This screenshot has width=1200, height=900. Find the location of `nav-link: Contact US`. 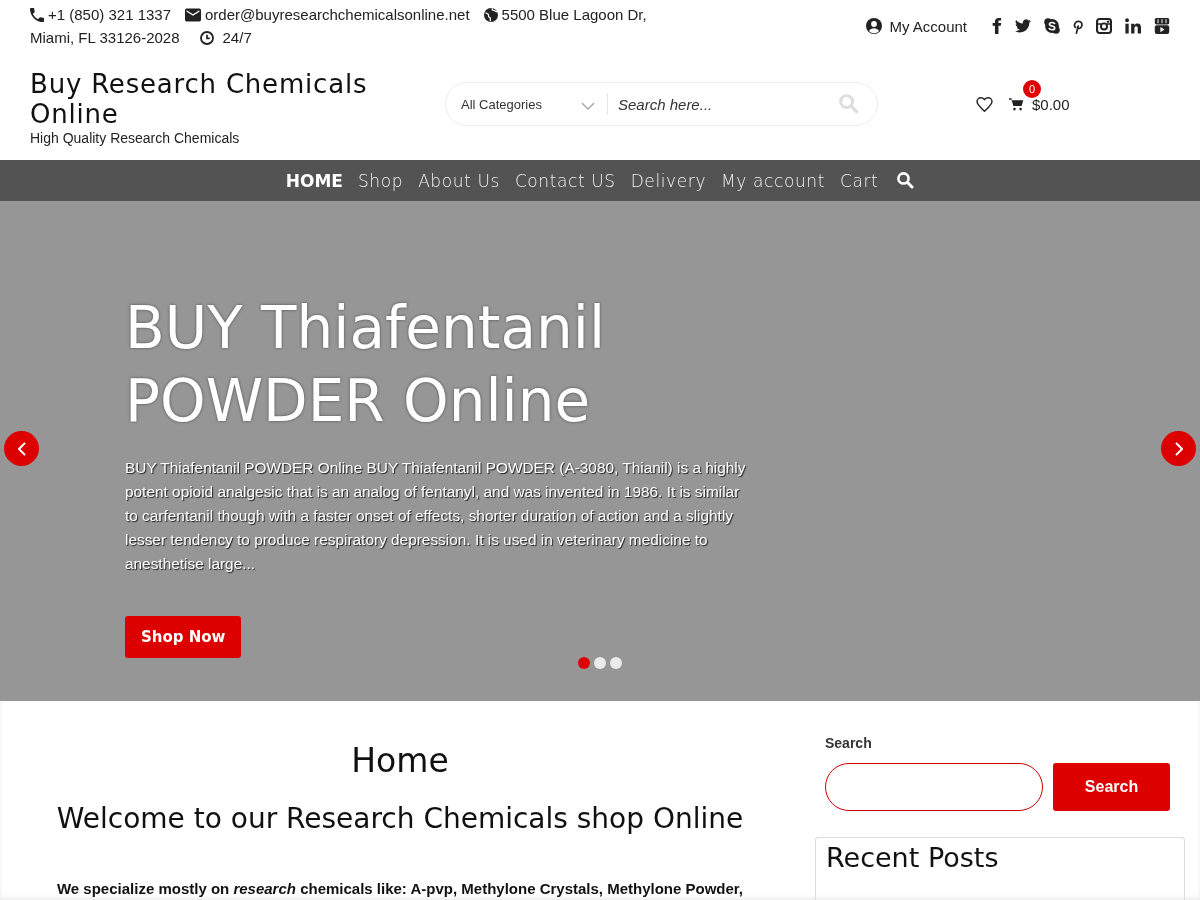

nav-link: Contact US is located at coordinates (565, 180).